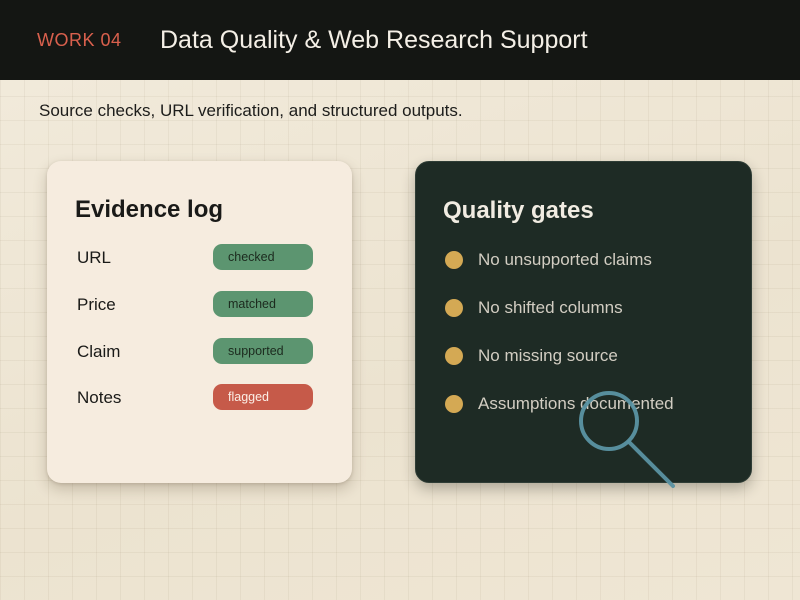  What do you see at coordinates (263, 351) in the screenshot?
I see `status-badge: supported` at bounding box center [263, 351].